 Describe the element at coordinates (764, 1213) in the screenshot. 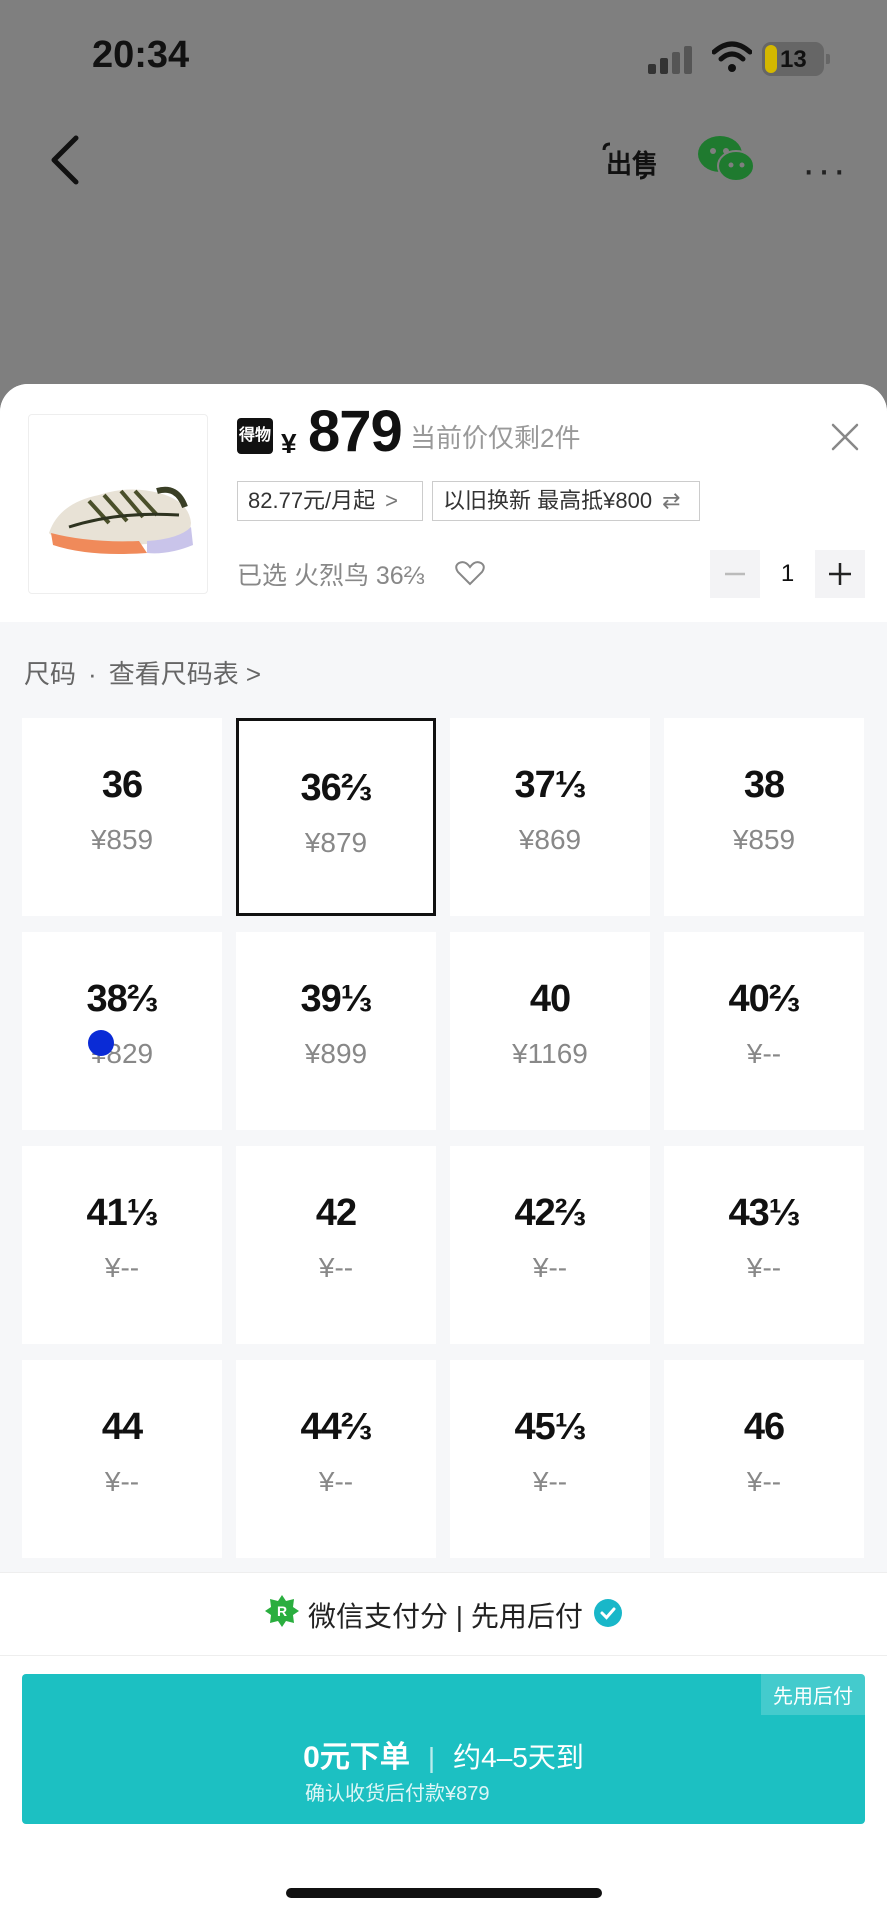

I see `size-value: 43⅓` at that location.